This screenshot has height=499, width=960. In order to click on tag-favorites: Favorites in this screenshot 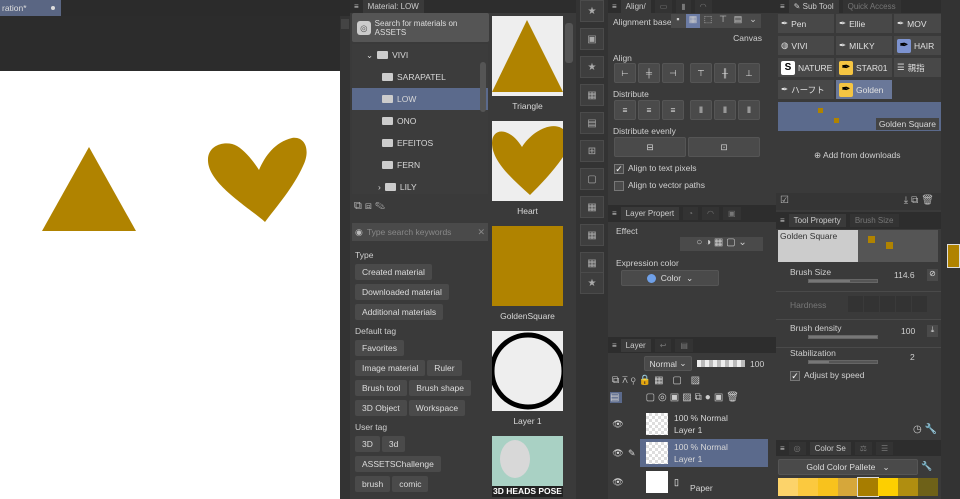, I will do `click(379, 348)`.